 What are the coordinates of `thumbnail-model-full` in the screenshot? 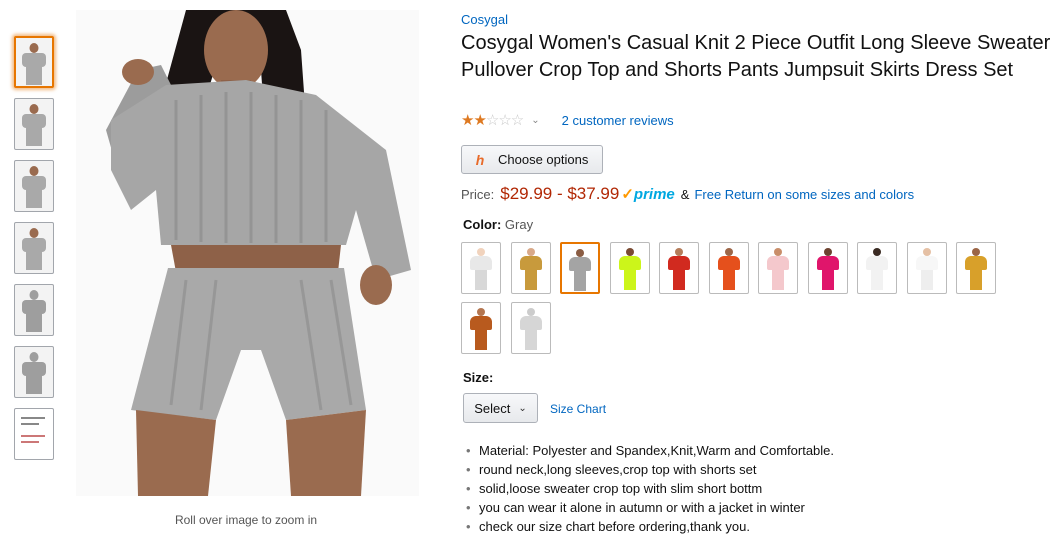 It's located at (34, 248).